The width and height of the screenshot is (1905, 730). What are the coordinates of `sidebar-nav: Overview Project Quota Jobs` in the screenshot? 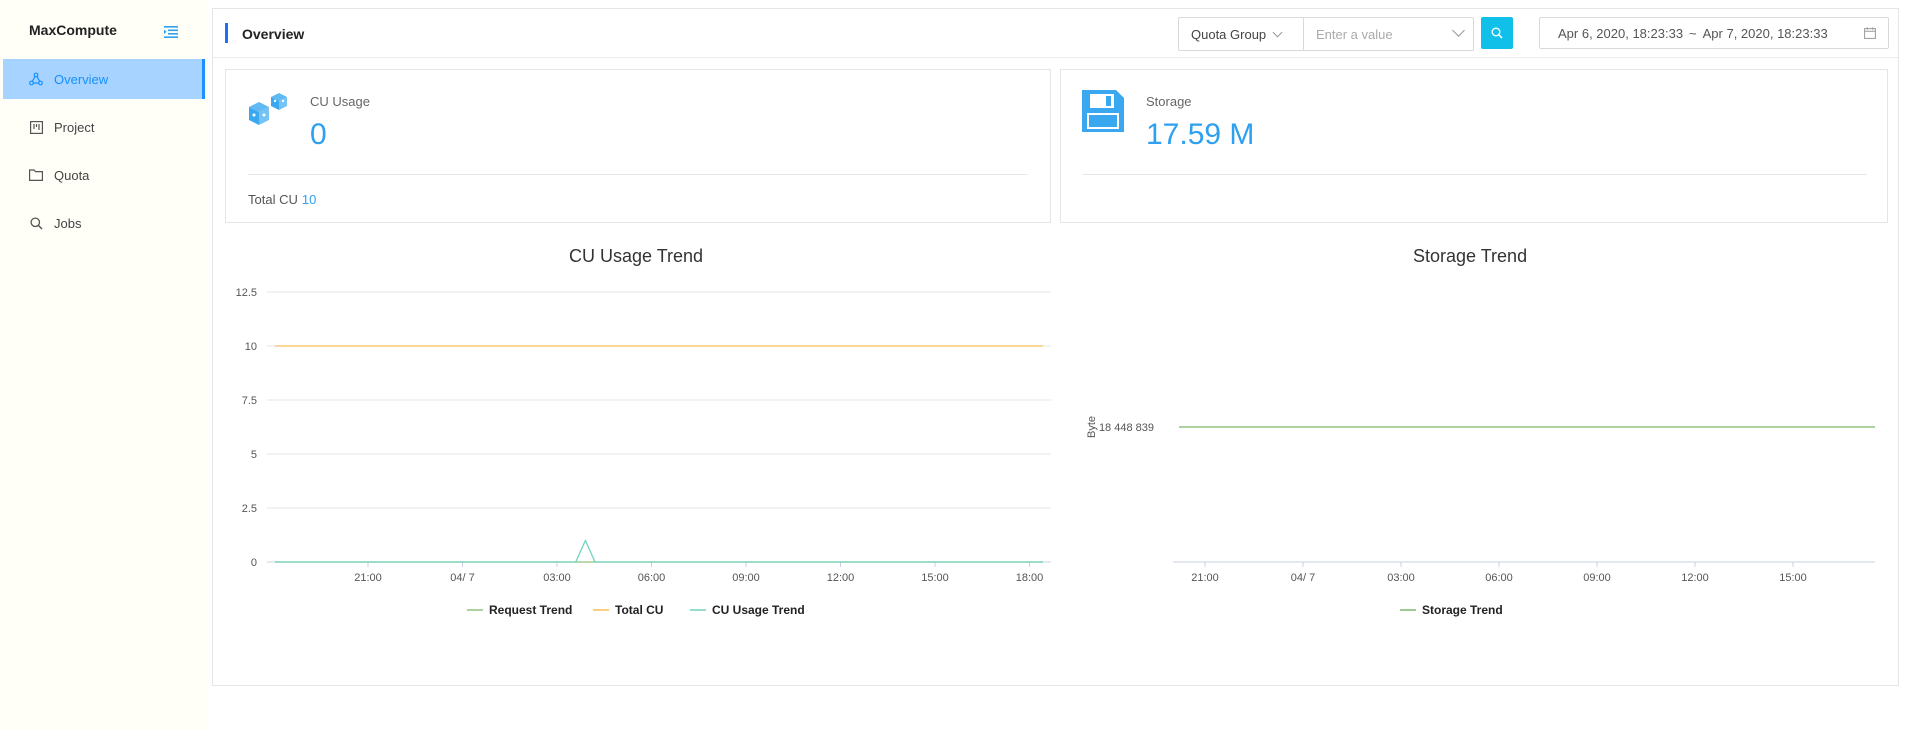 It's located at (104, 155).